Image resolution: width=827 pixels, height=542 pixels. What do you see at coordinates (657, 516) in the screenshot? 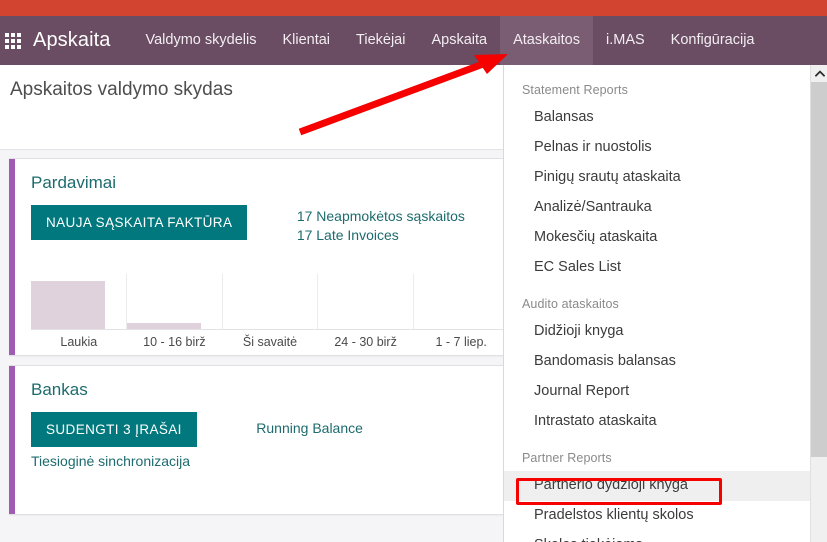
I see `menu-item-pradelstos-klientu-skolos: Pradelstos klientų skolos` at bounding box center [657, 516].